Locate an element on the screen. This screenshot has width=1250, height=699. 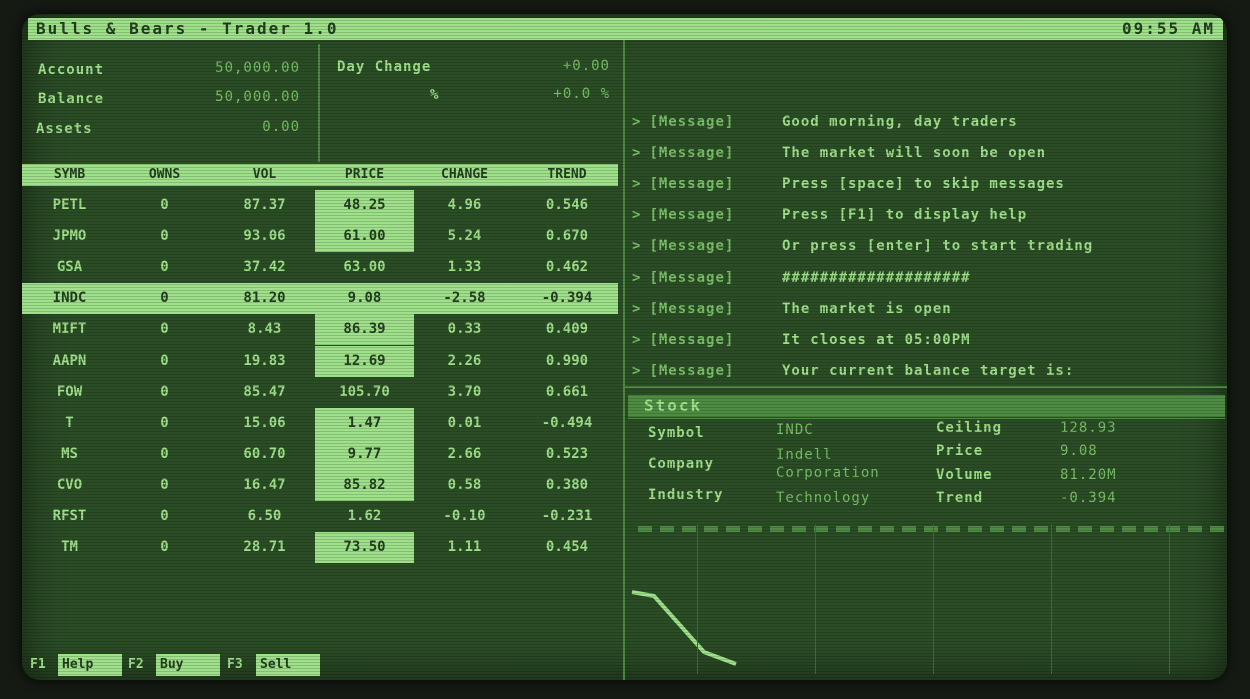
table-row: INDC 0 81.20 9.08 -2.58 -0.394 is located at coordinates (320, 299).